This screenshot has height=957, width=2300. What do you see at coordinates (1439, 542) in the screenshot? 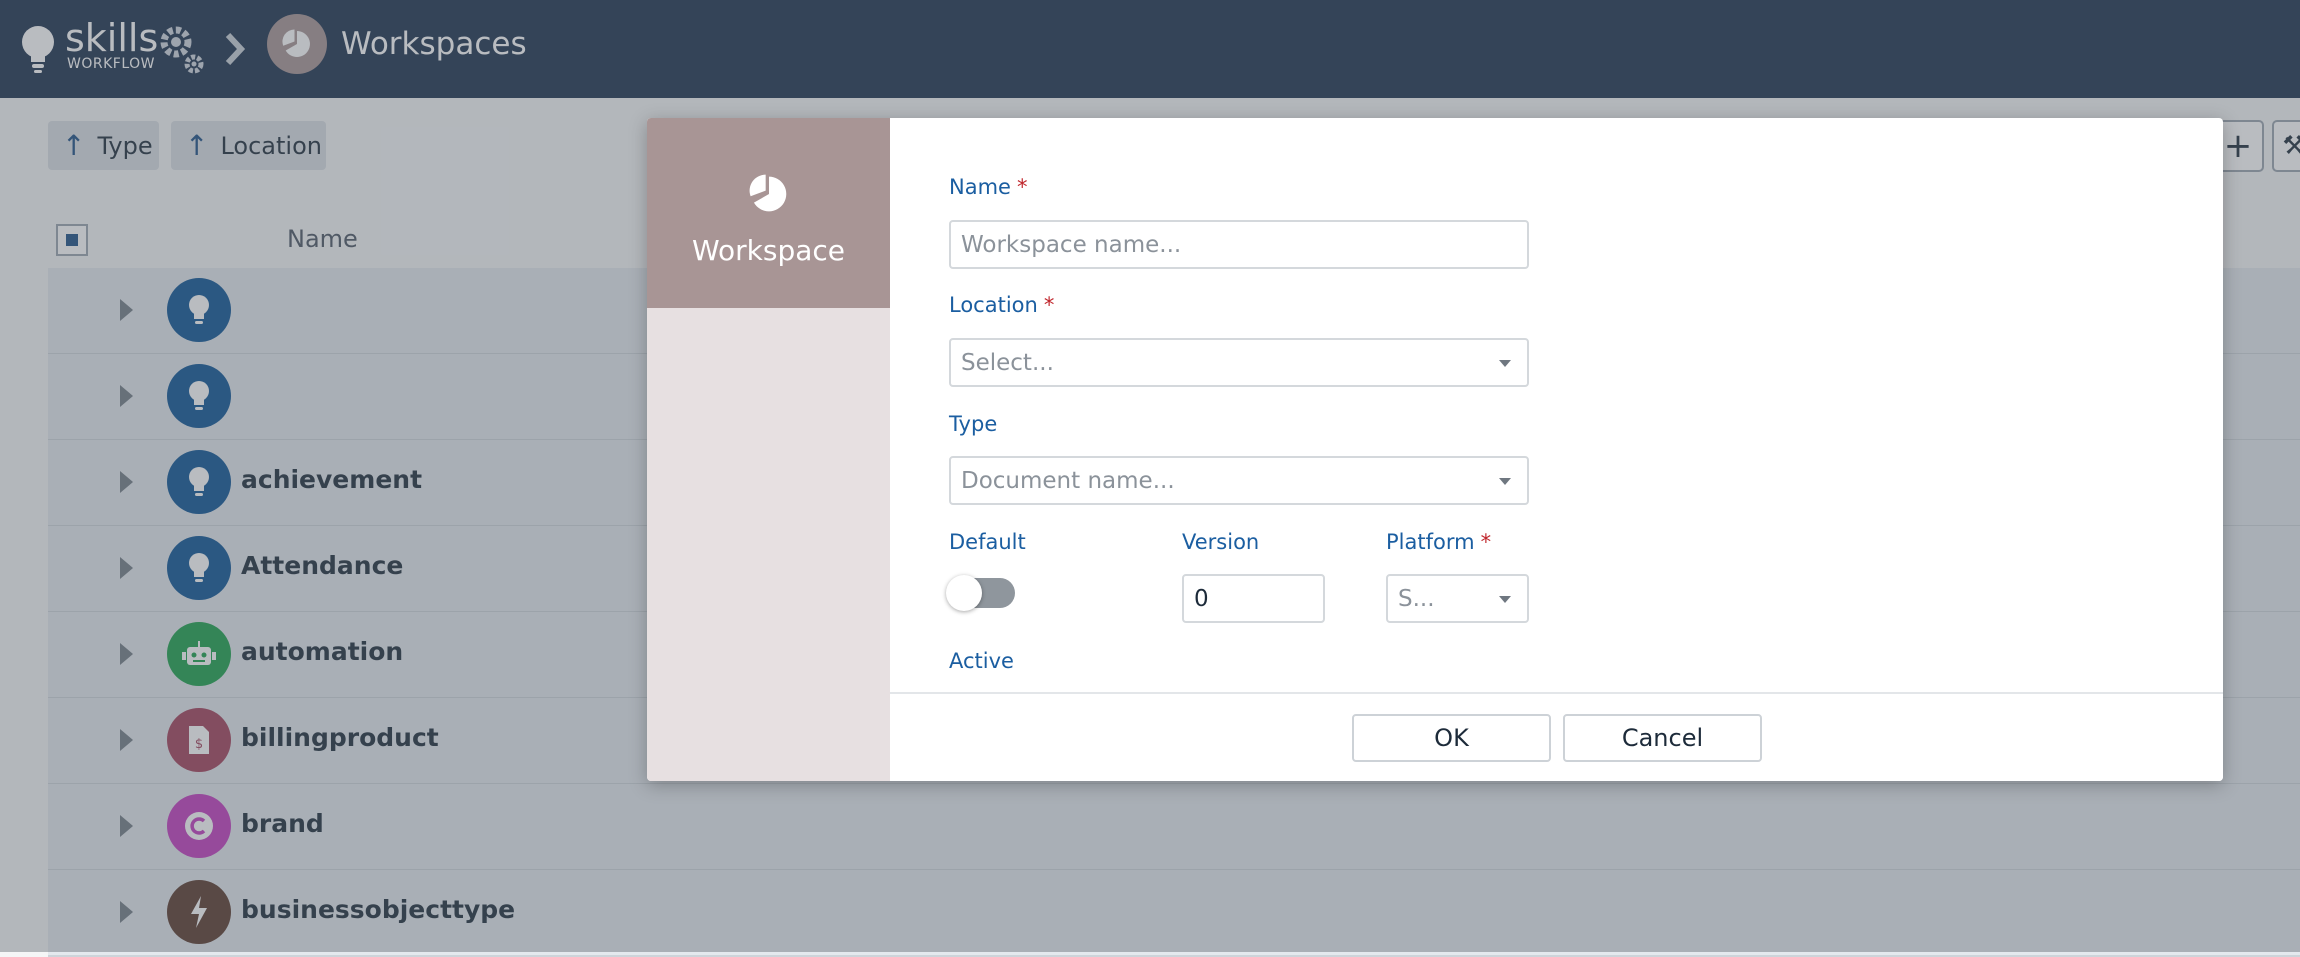
I see `platform-field-label: Platform *` at bounding box center [1439, 542].